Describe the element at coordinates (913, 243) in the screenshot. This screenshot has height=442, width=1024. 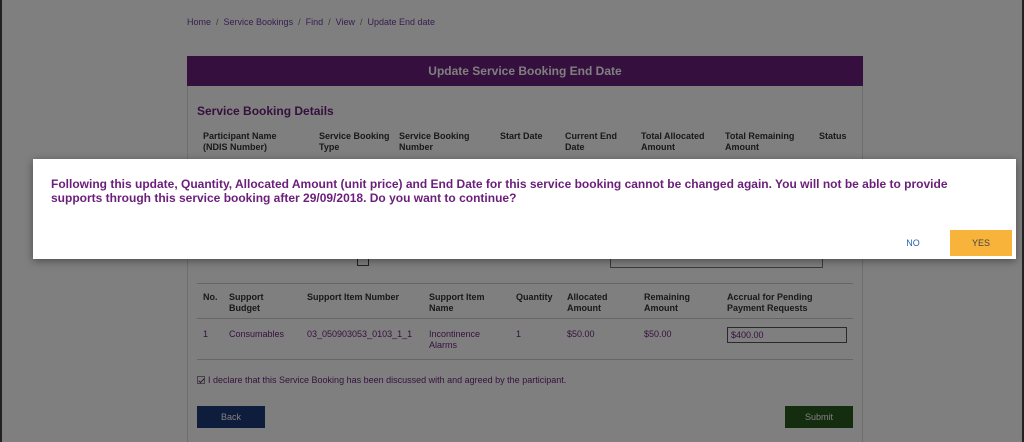
I see `no-button: NO` at that location.